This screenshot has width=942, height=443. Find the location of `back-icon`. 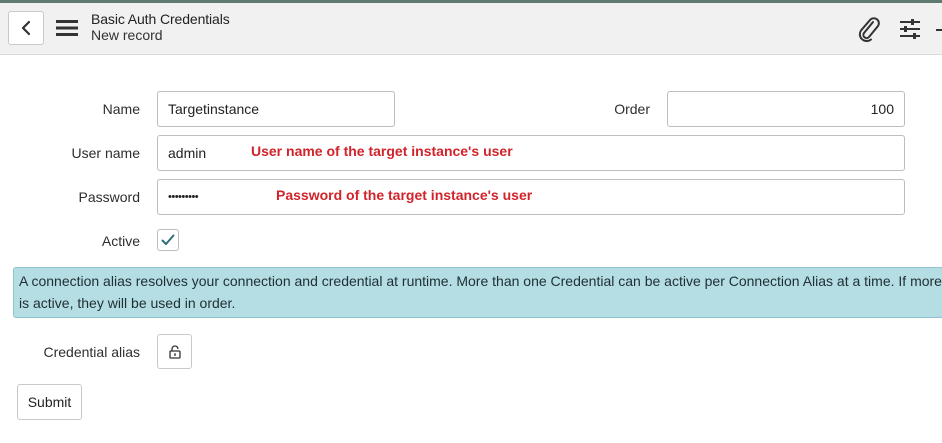

back-icon is located at coordinates (26, 28).